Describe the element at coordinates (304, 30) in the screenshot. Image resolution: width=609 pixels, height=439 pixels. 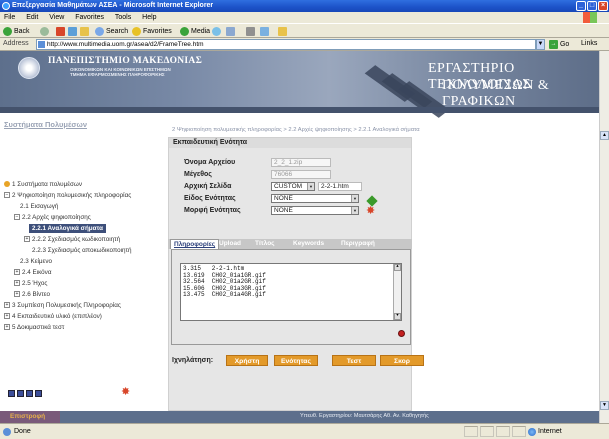
I see `toolbar: Back Search Favorites Media` at that location.